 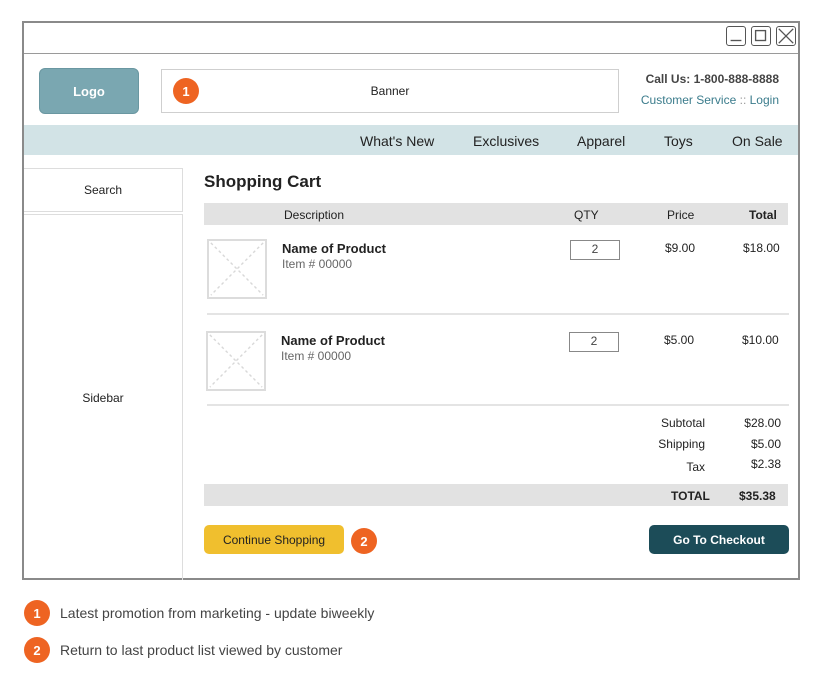 I want to click on total-label: TOTAL, so click(x=690, y=496).